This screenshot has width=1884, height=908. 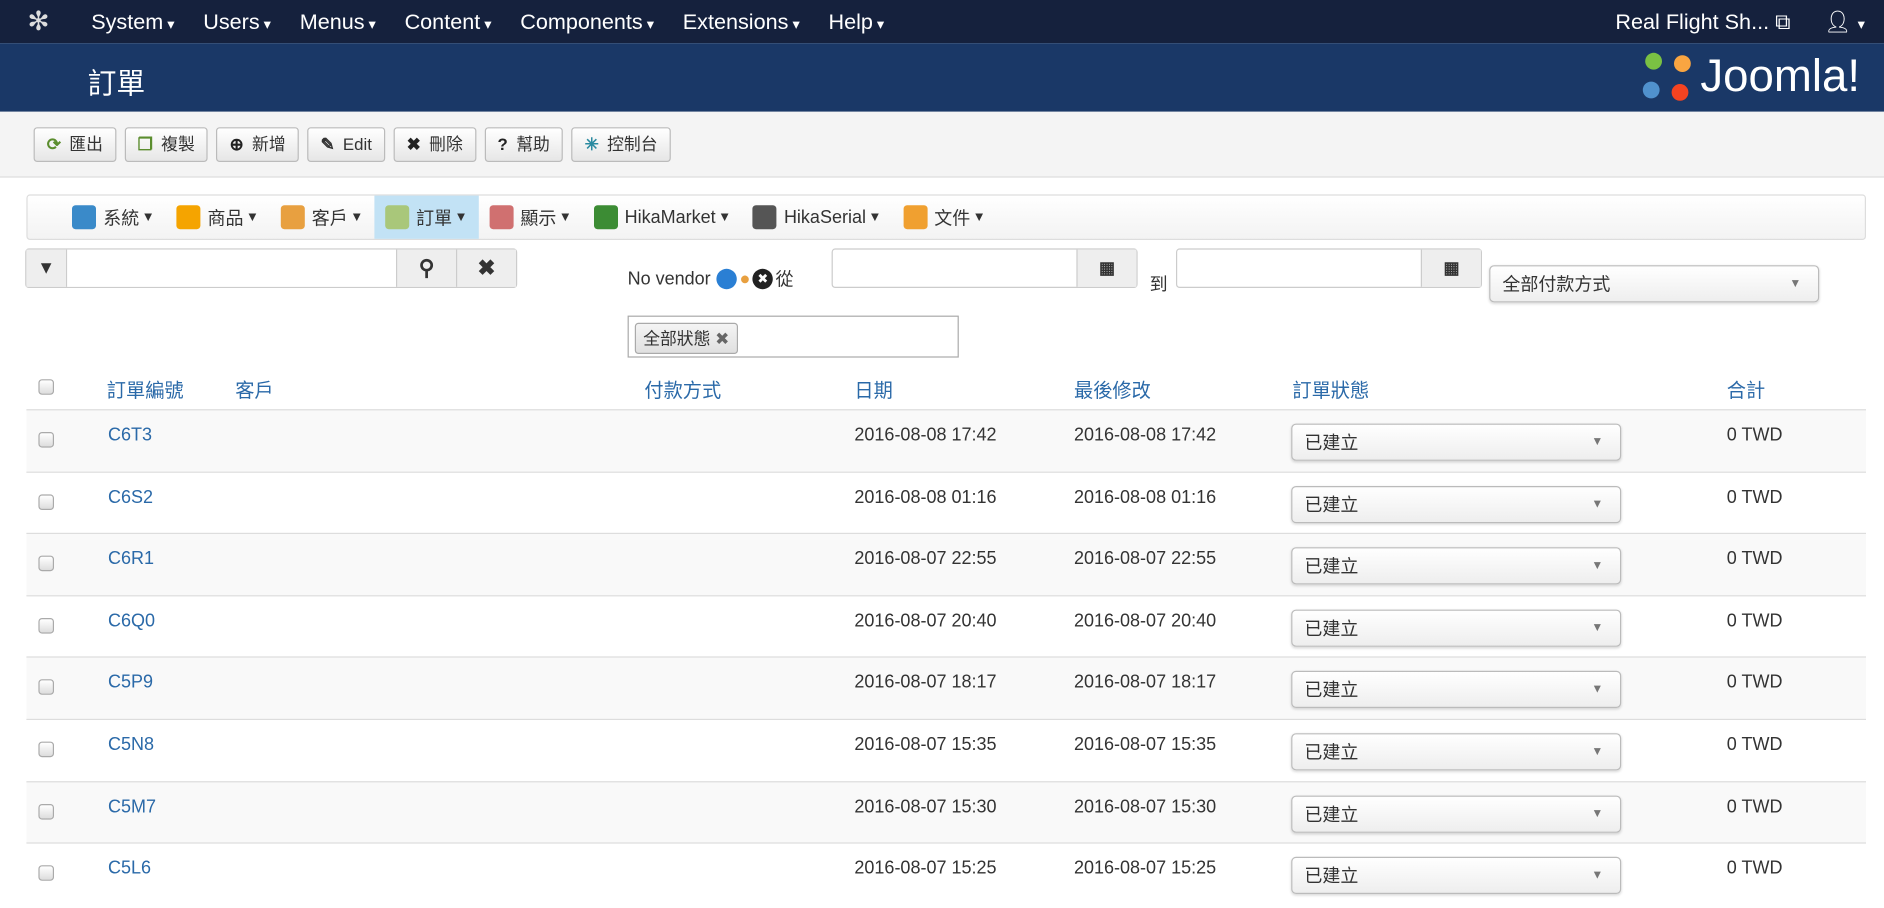 I want to click on hikamenu-item: 顯示 ▼, so click(x=530, y=217).